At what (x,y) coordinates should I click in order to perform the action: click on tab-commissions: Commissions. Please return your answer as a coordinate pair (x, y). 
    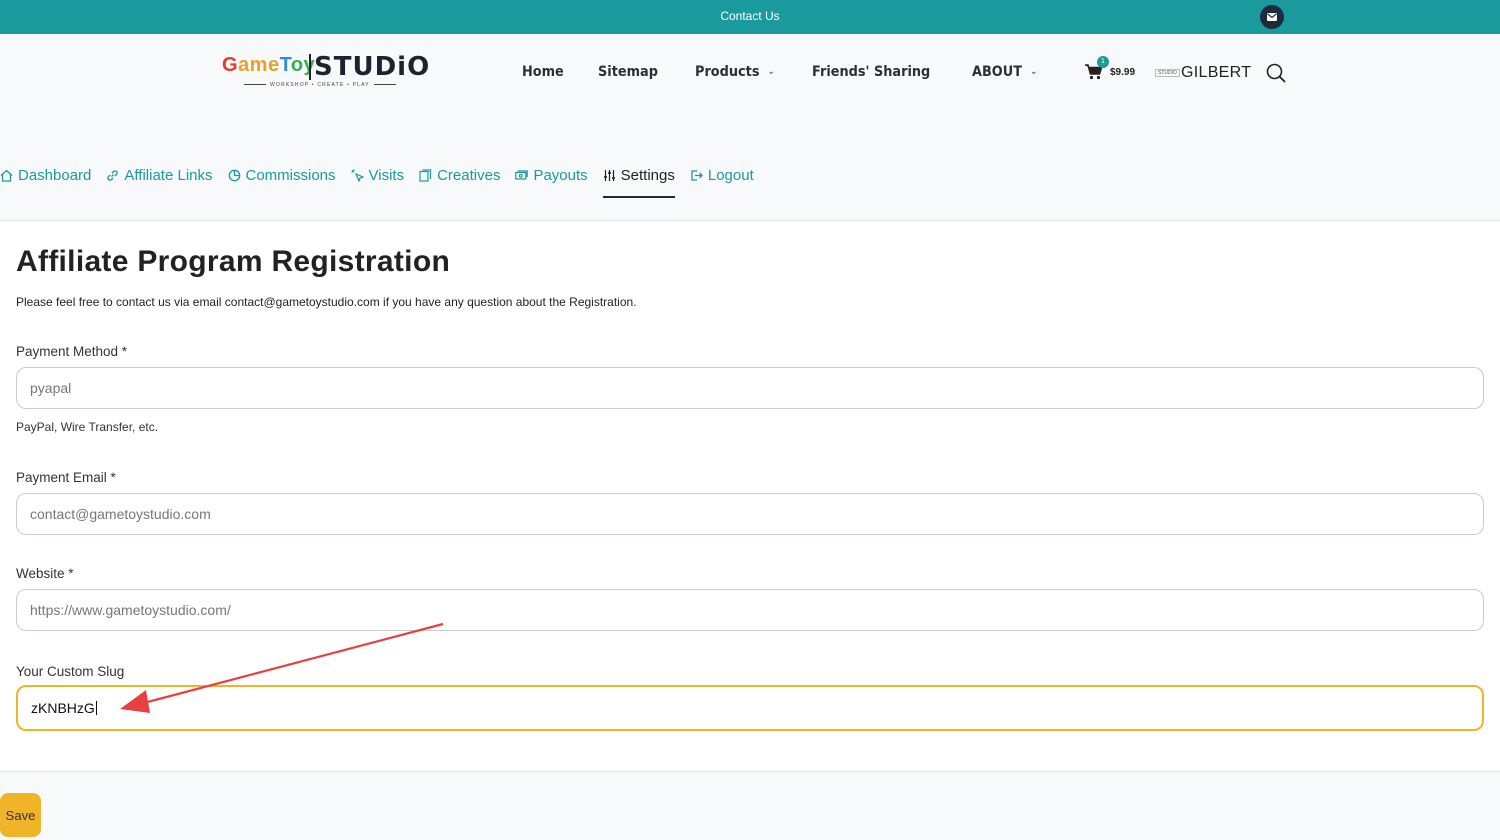
    Looking at the image, I should click on (282, 175).